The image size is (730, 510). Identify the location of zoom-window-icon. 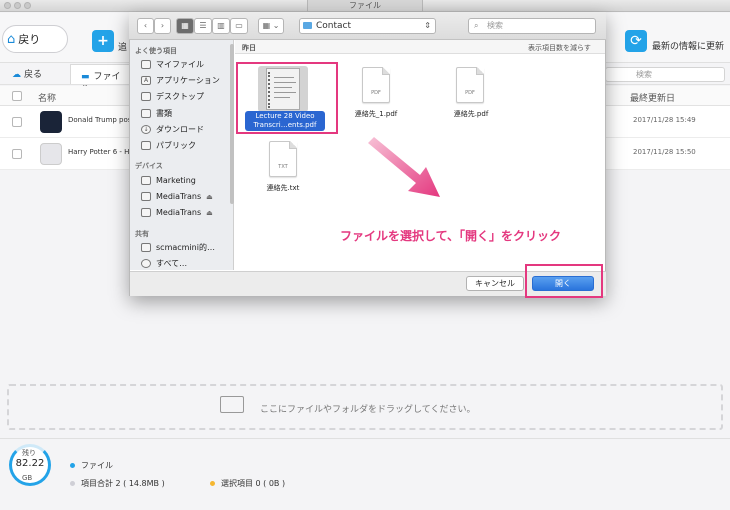
(27, 5).